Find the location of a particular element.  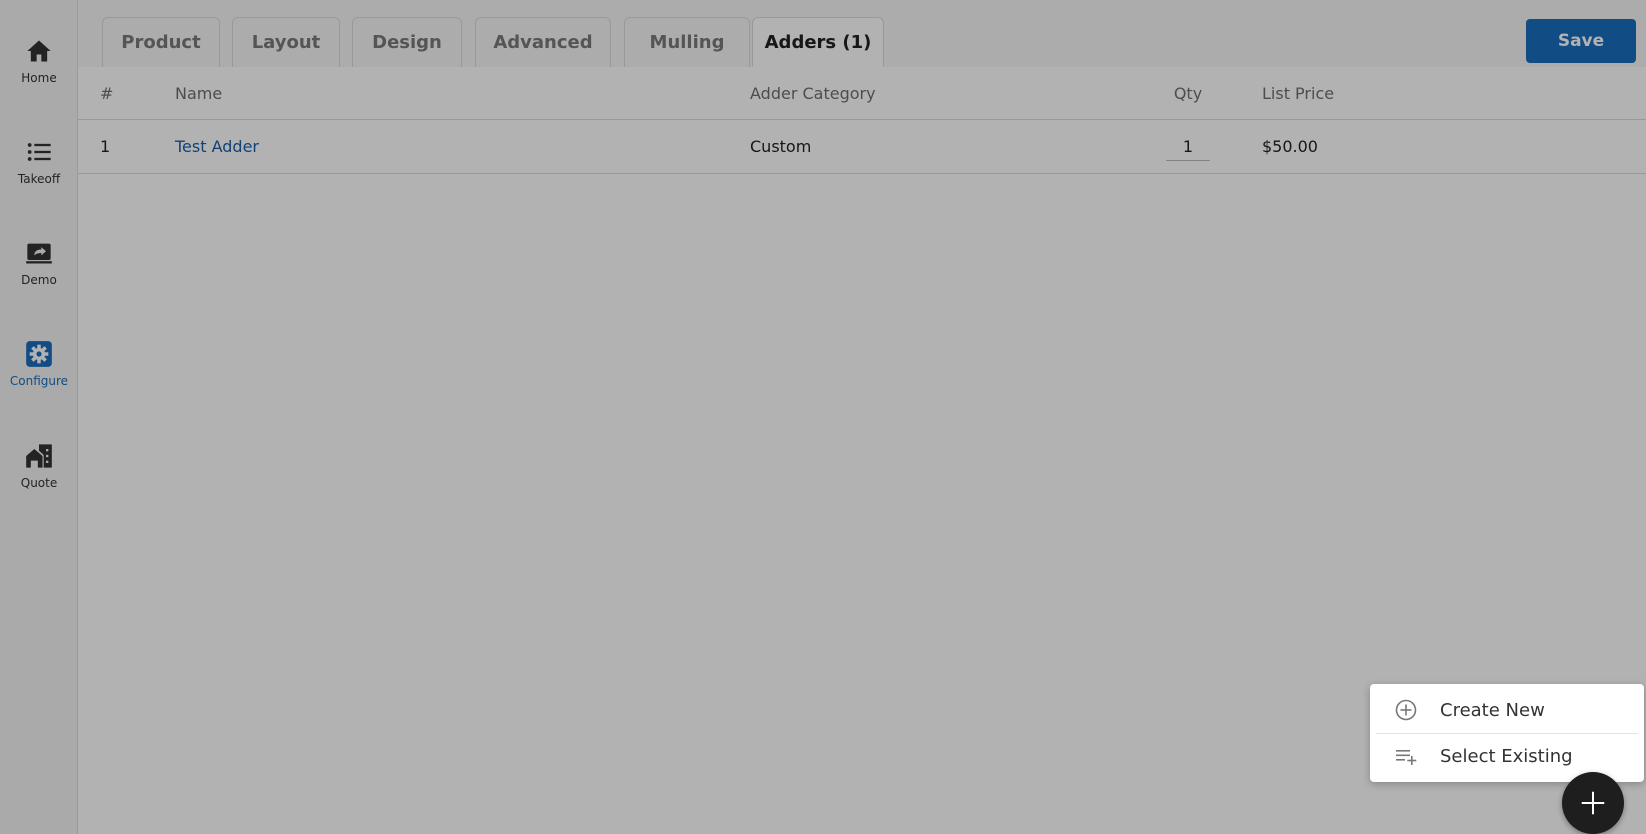

add-circle-icon is located at coordinates (1406, 710).